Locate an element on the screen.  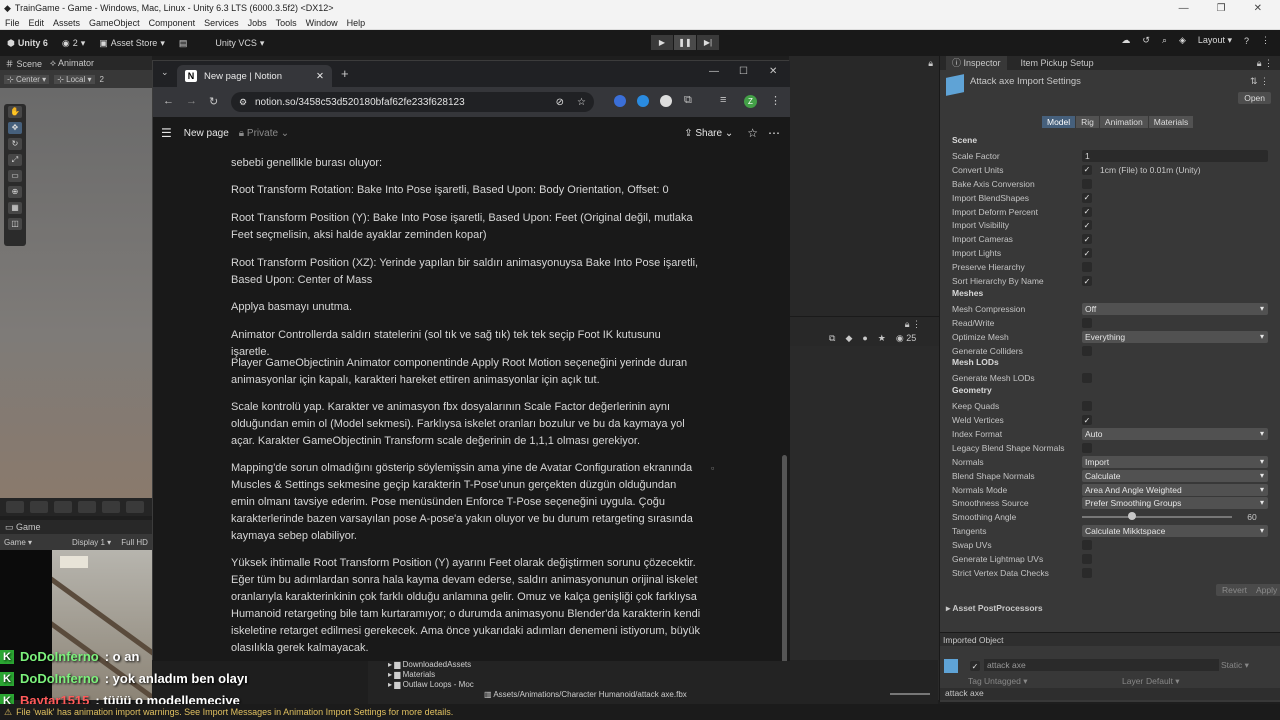
asset-store-button: ▣ Asset Store ▾ is located at coordinates (132, 43).